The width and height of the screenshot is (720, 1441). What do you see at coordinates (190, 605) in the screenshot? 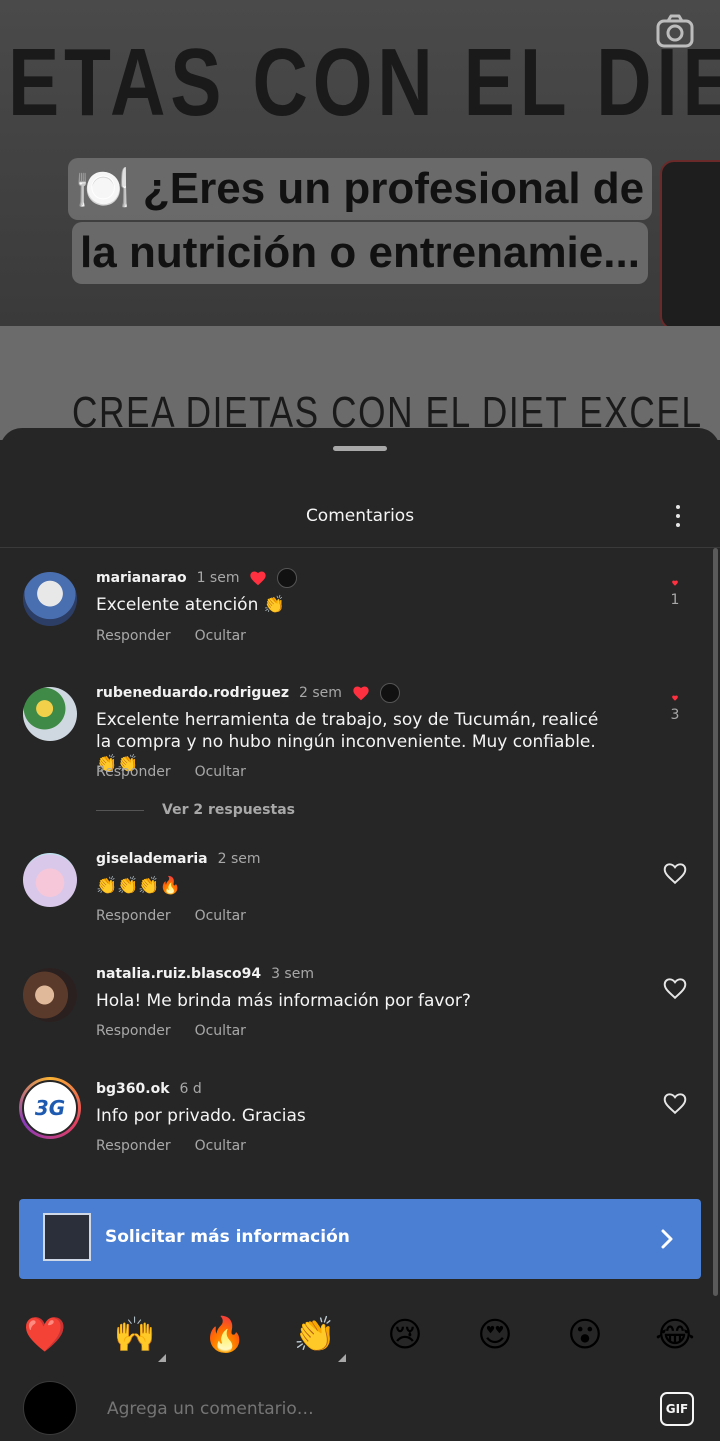
I see `comment-text: Excelente atención 👏` at bounding box center [190, 605].